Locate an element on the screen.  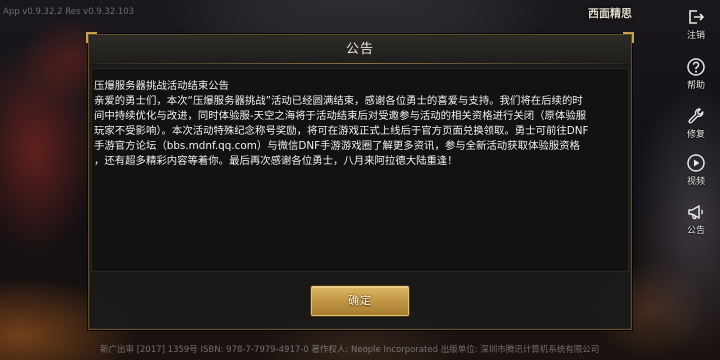
side-item-label: 公告 is located at coordinates (695, 231).